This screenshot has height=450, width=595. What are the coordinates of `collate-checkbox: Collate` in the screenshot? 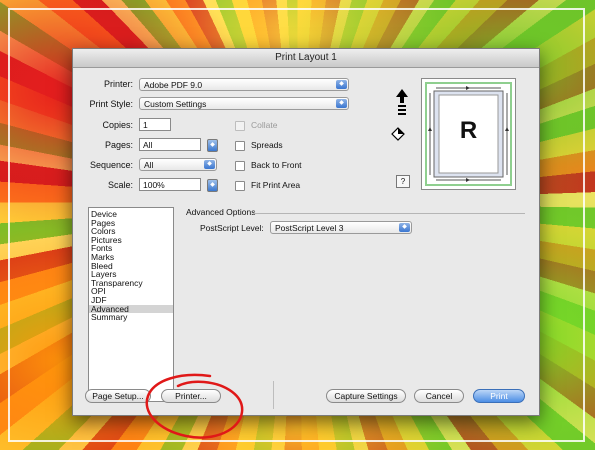 It's located at (256, 125).